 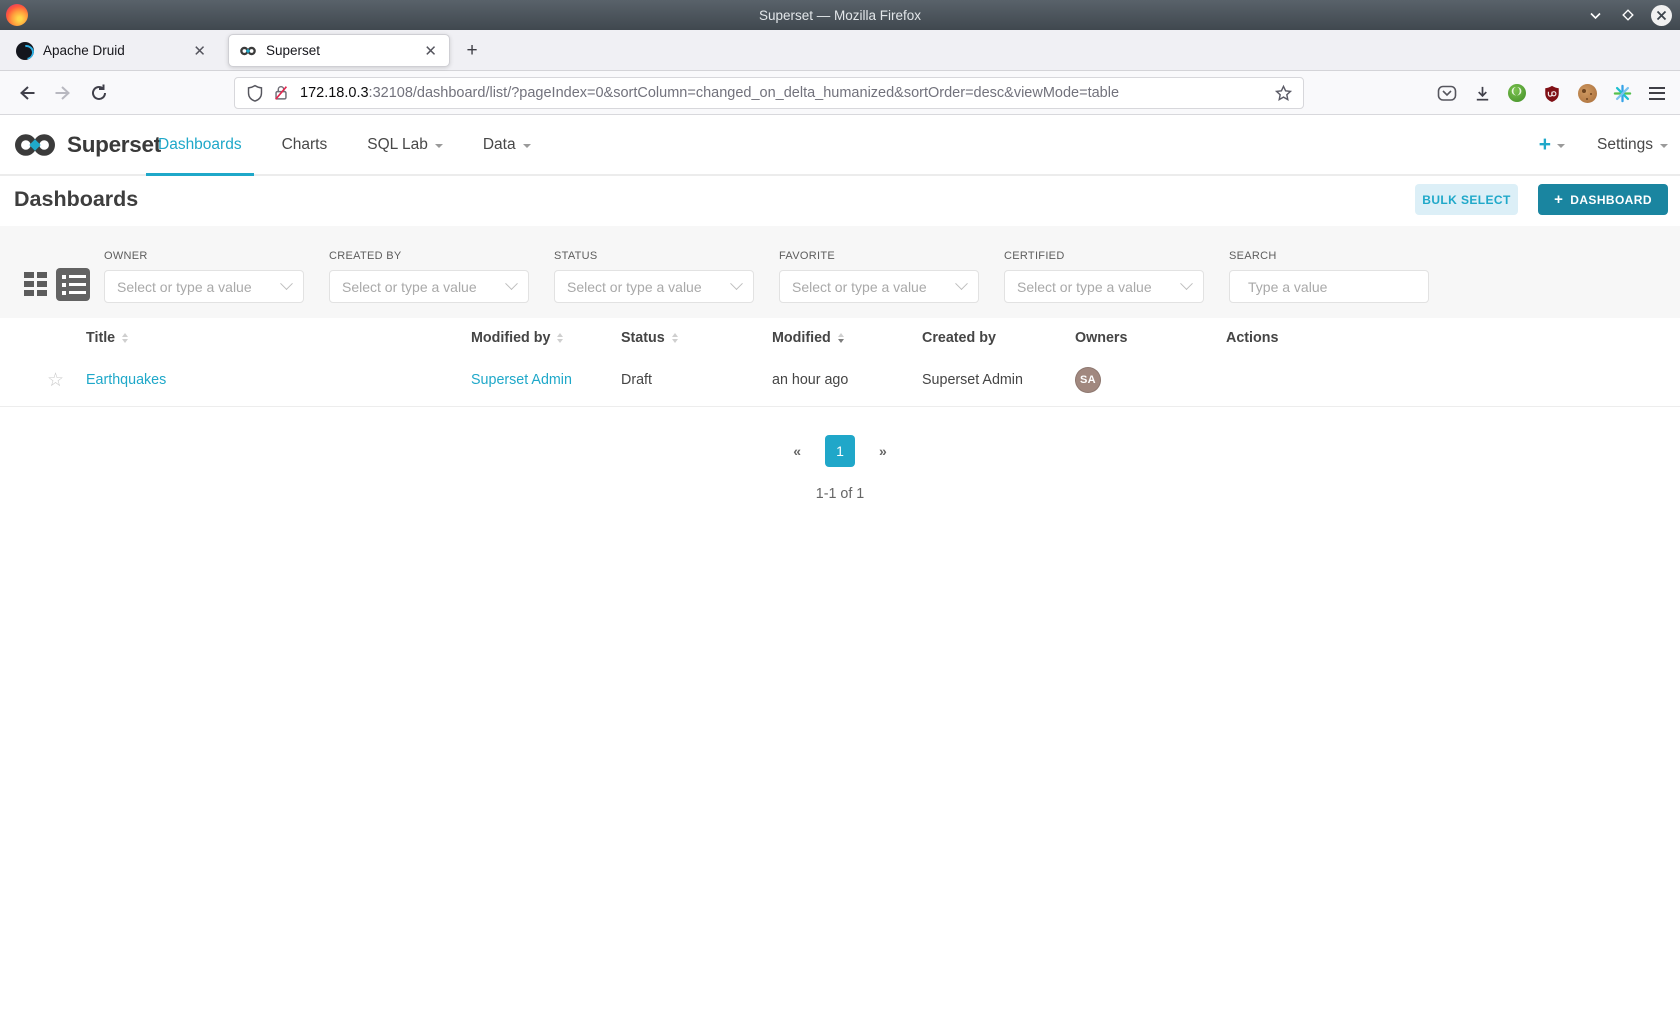 I want to click on download-icon, so click(x=1482, y=93).